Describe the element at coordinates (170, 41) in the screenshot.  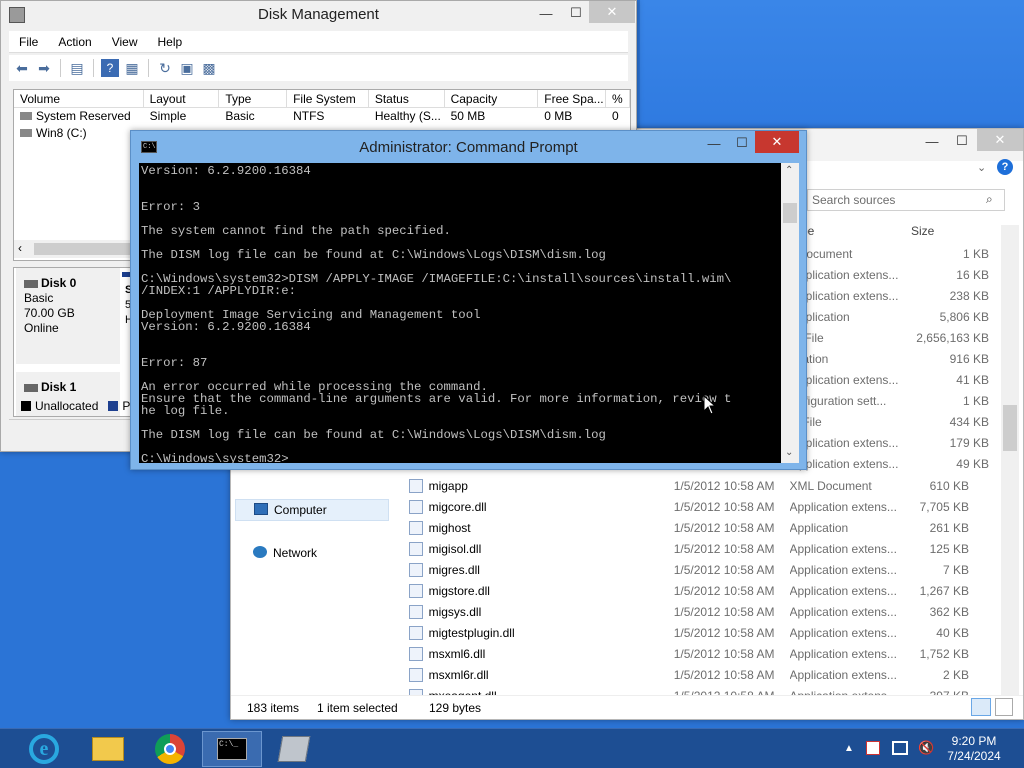
I see `menu-help: Help` at that location.